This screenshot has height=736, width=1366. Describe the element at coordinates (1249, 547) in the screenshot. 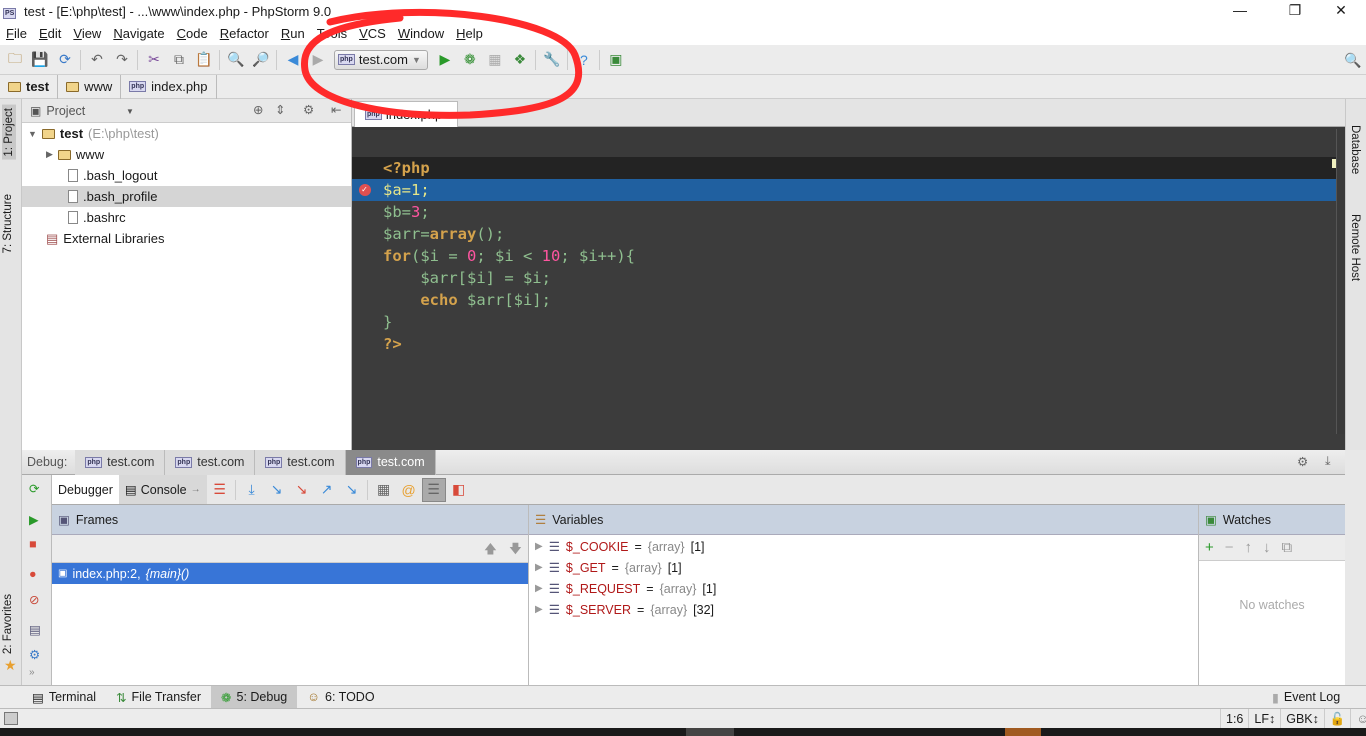

I see `up-arrow-icon: ↑` at that location.